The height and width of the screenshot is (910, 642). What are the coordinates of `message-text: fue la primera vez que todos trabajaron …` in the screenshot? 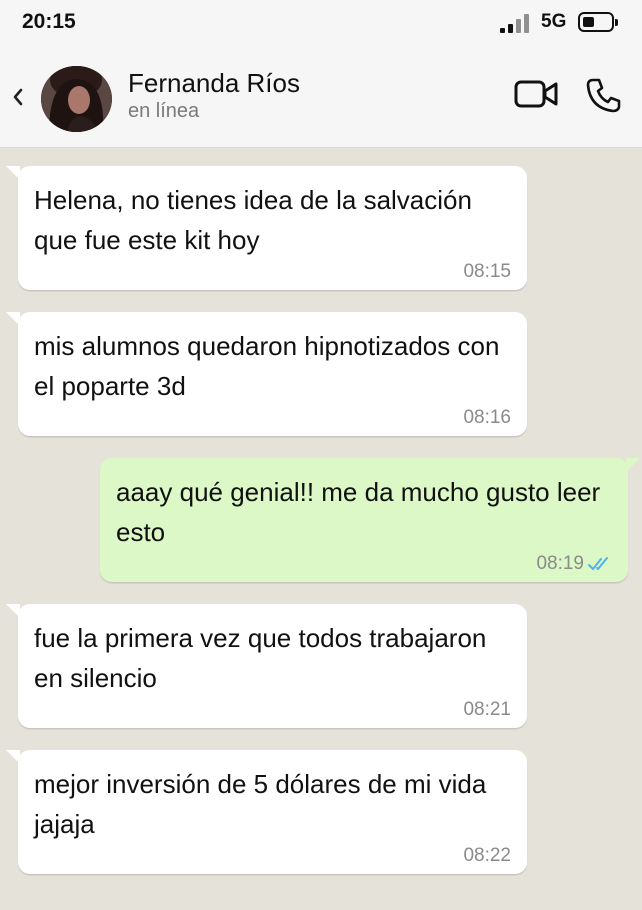 It's located at (260, 658).